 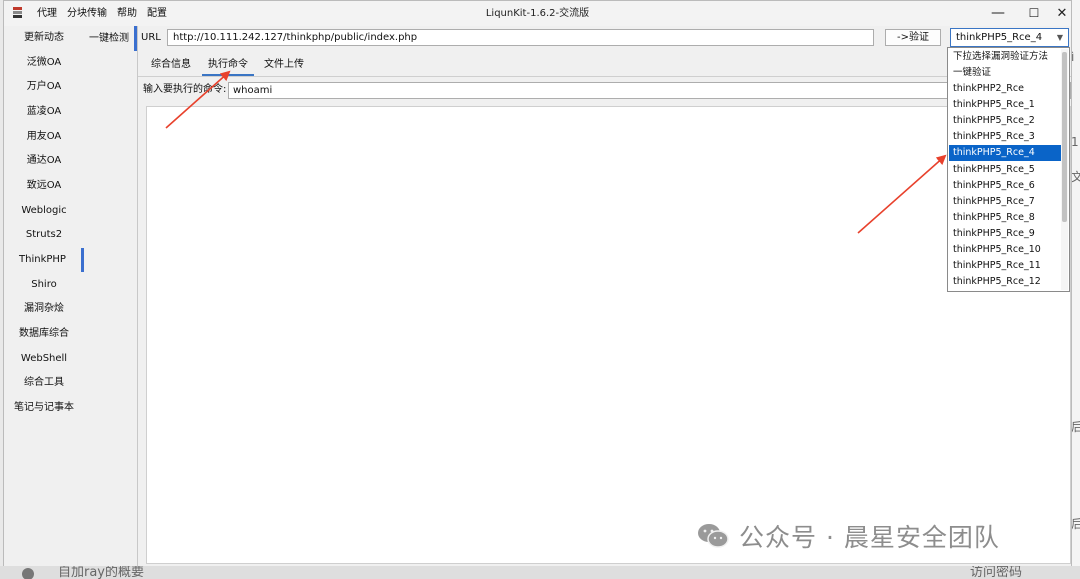 What do you see at coordinates (44, 309) in the screenshot?
I see `sidebar-item-misc-vulns: 漏洞杂烩` at bounding box center [44, 309].